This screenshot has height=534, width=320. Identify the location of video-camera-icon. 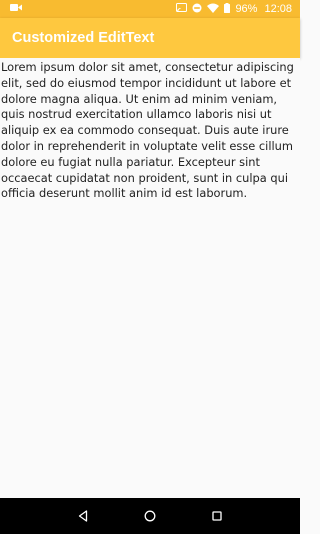
(16, 9).